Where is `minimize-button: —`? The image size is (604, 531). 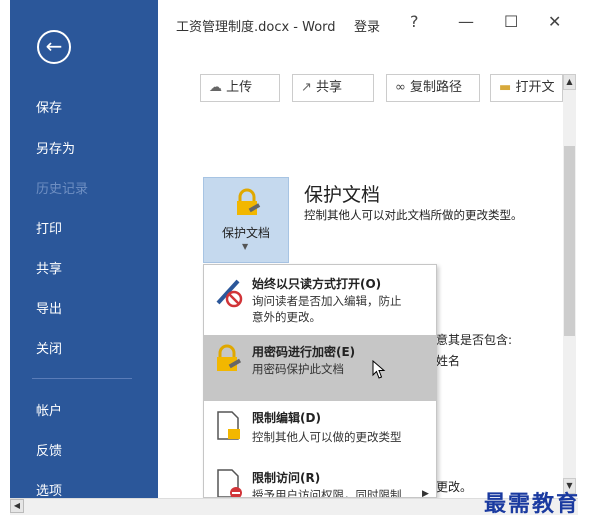
minimize-button: — is located at coordinates (466, 21).